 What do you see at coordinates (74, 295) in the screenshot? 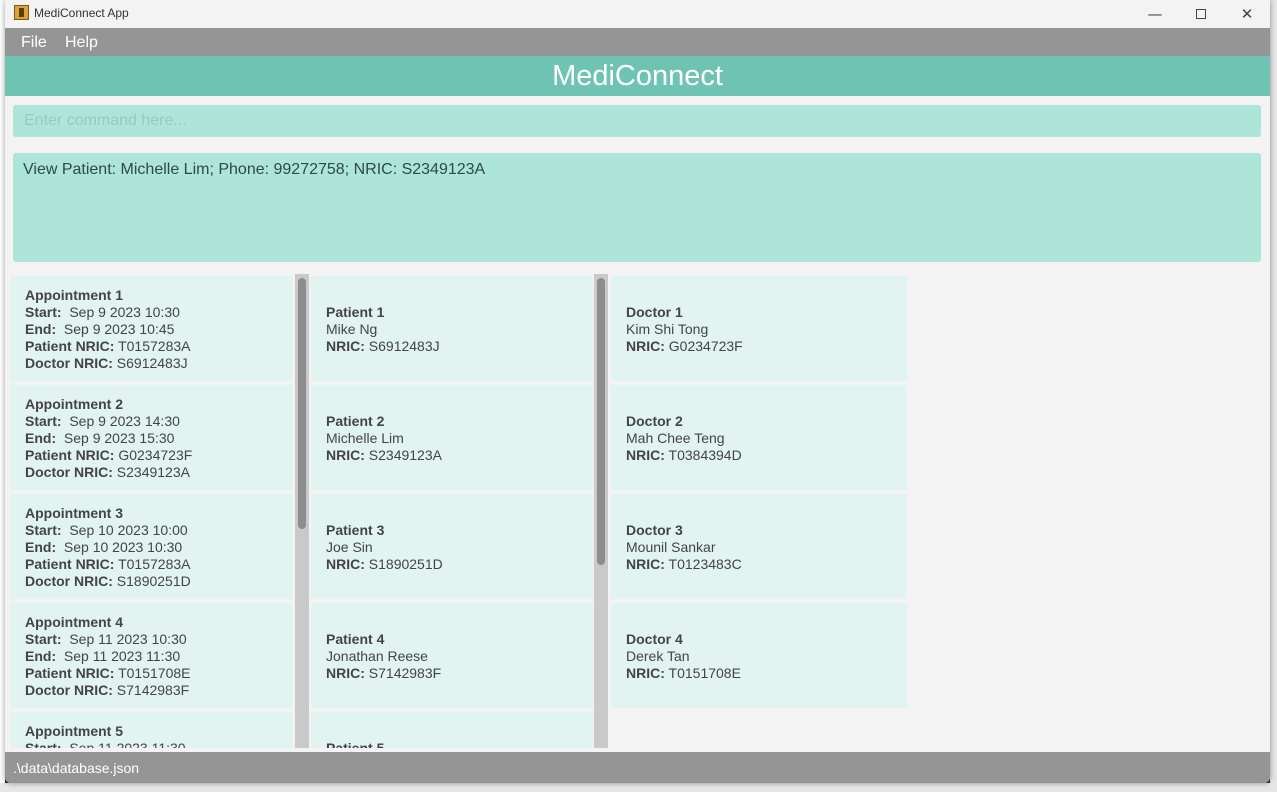
I see `appointment-title: Appointment 1` at bounding box center [74, 295].